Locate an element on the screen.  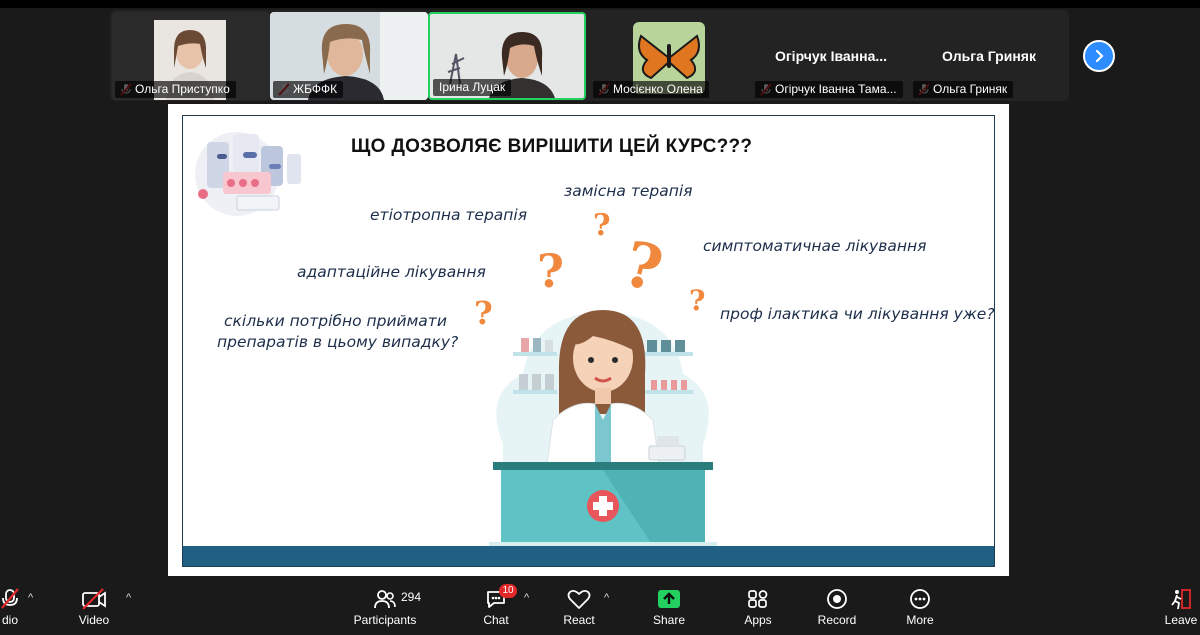
audio-button: dio is located at coordinates (16, 606).